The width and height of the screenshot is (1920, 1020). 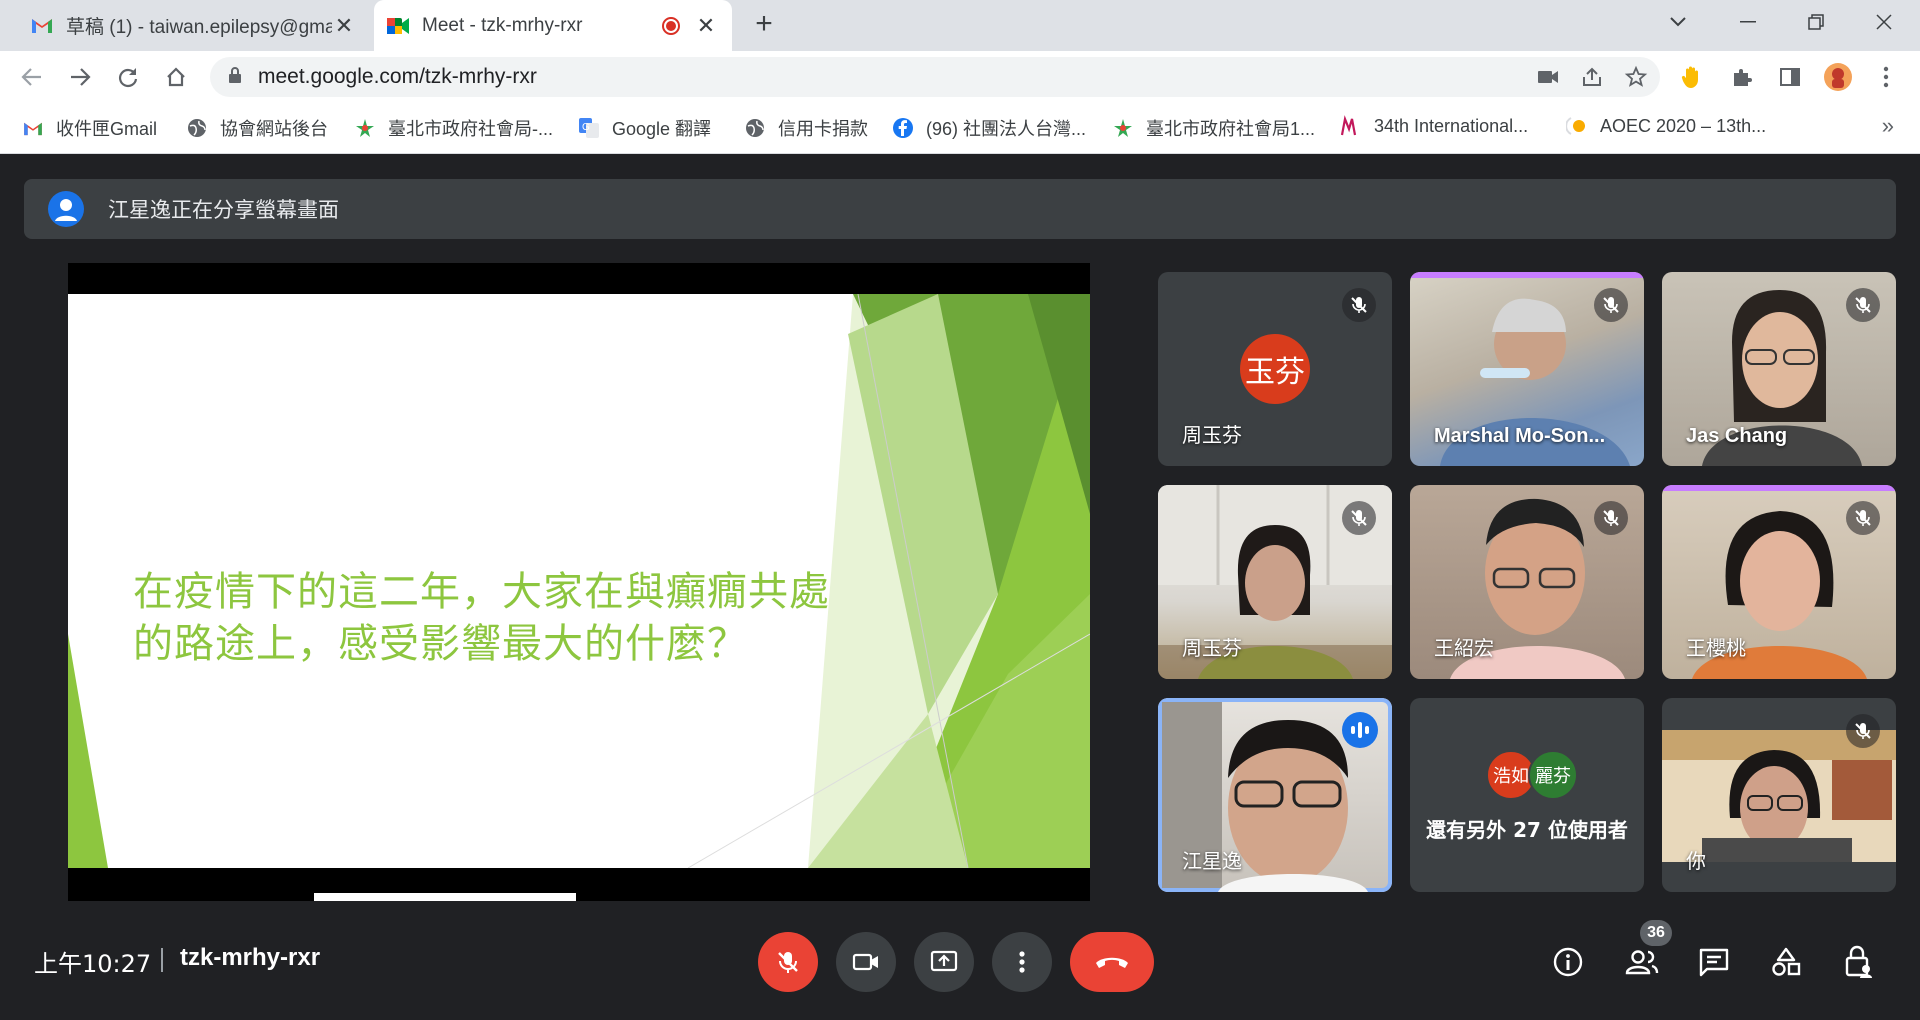 What do you see at coordinates (235, 77) in the screenshot?
I see `lock-icon` at bounding box center [235, 77].